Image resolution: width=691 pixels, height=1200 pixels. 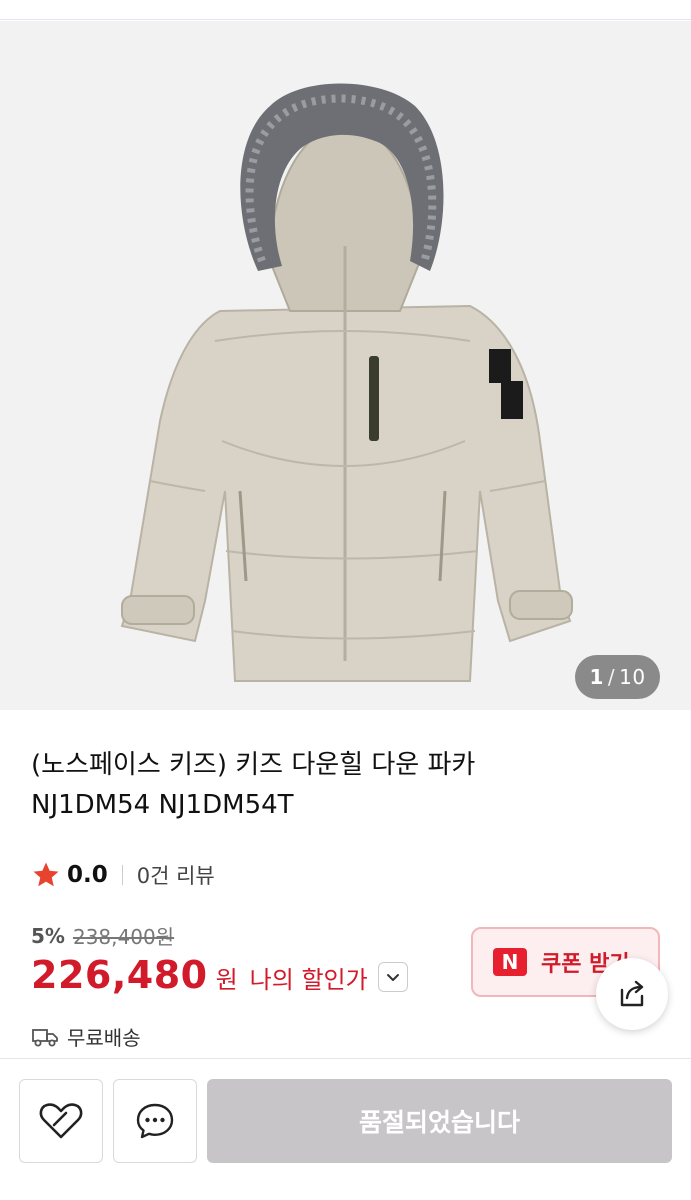 I want to click on discount-row: 5% 238,400원, so click(x=102, y=935).